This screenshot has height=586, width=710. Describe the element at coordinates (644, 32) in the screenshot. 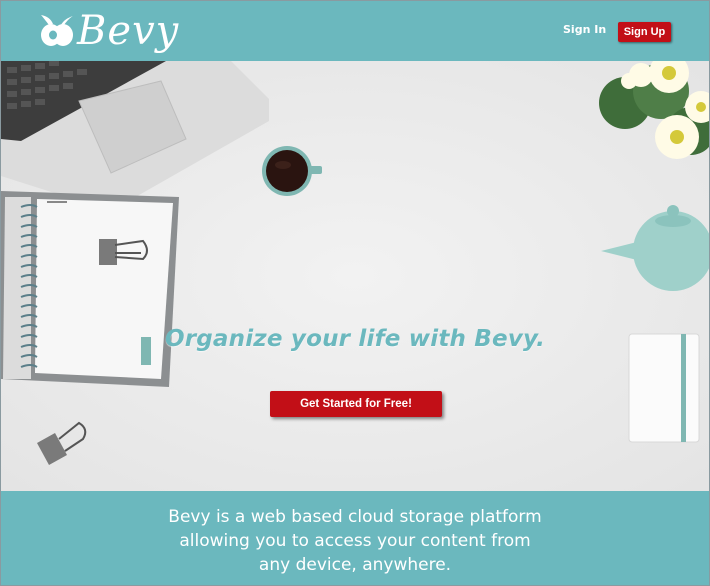

I see `sign-up-button: Sign Up` at that location.